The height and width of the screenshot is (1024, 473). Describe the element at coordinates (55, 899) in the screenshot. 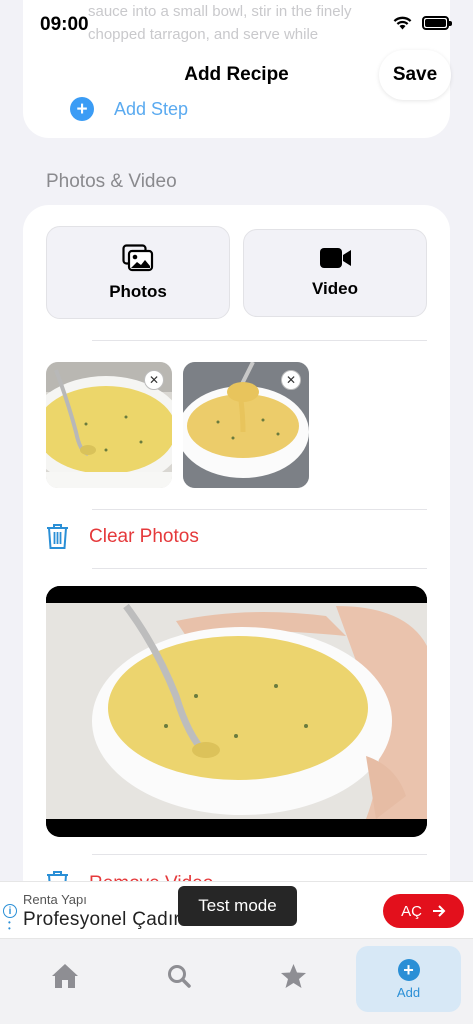

I see `ad-advertiser: Renta Yapı` at that location.